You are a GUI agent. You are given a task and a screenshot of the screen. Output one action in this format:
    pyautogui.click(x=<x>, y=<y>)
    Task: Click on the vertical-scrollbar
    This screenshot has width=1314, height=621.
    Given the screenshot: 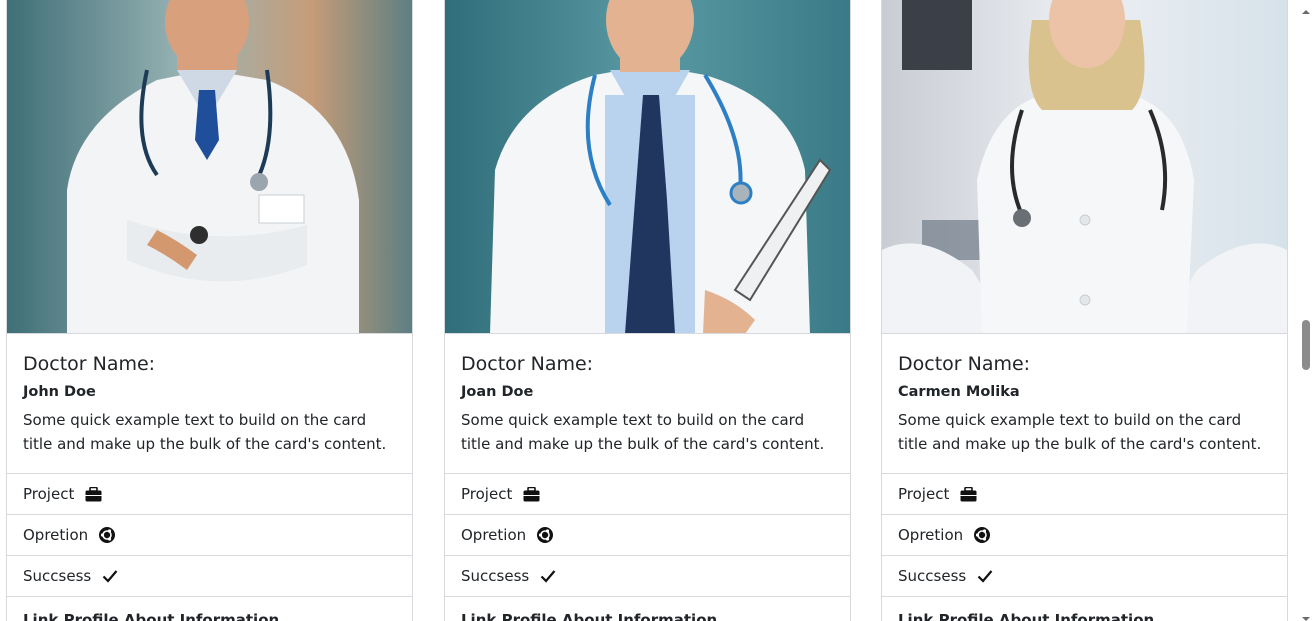 What is the action you would take?
    pyautogui.click(x=1306, y=310)
    